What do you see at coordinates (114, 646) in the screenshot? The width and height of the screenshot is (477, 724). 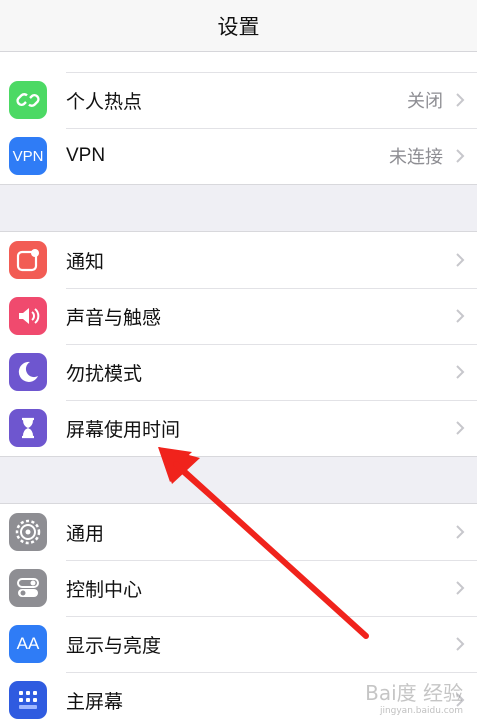 I see `settings-row-label: 显示与亮度` at bounding box center [114, 646].